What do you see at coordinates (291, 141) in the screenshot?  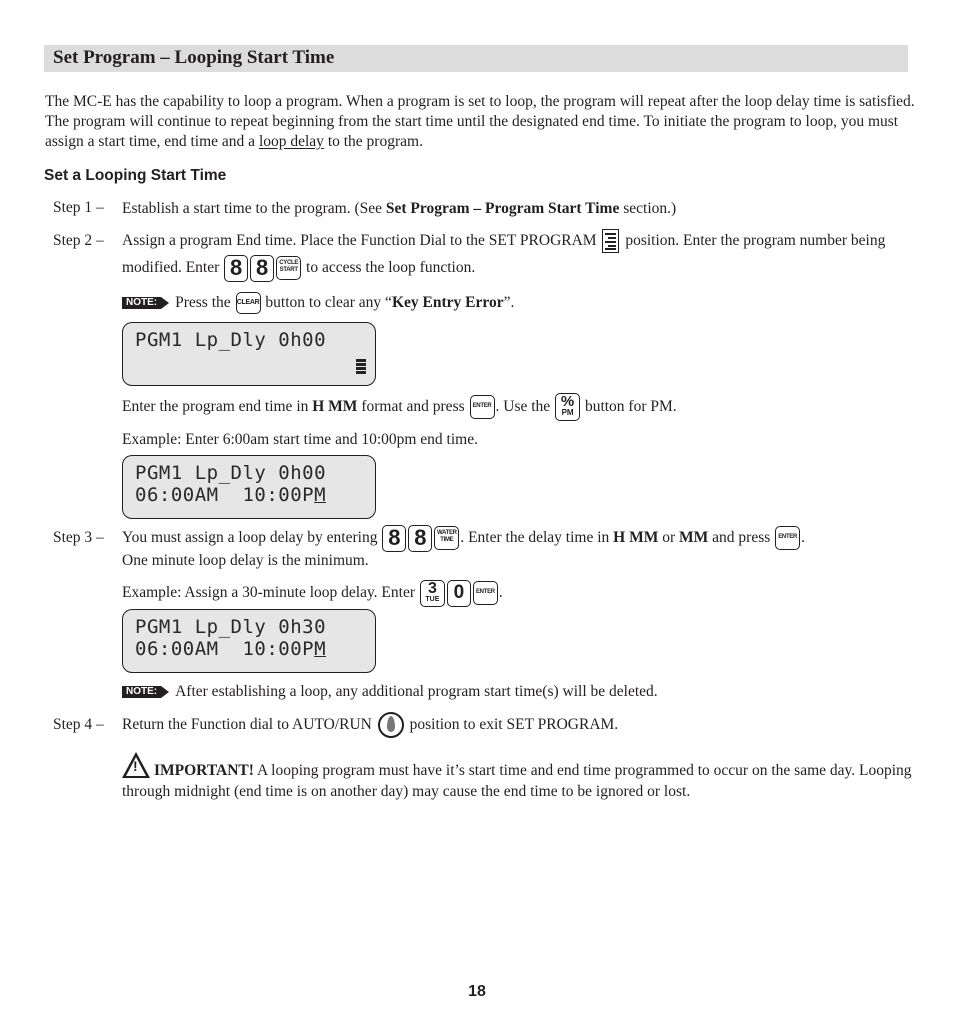 I see `loop-delay-link: loop delay` at bounding box center [291, 141].